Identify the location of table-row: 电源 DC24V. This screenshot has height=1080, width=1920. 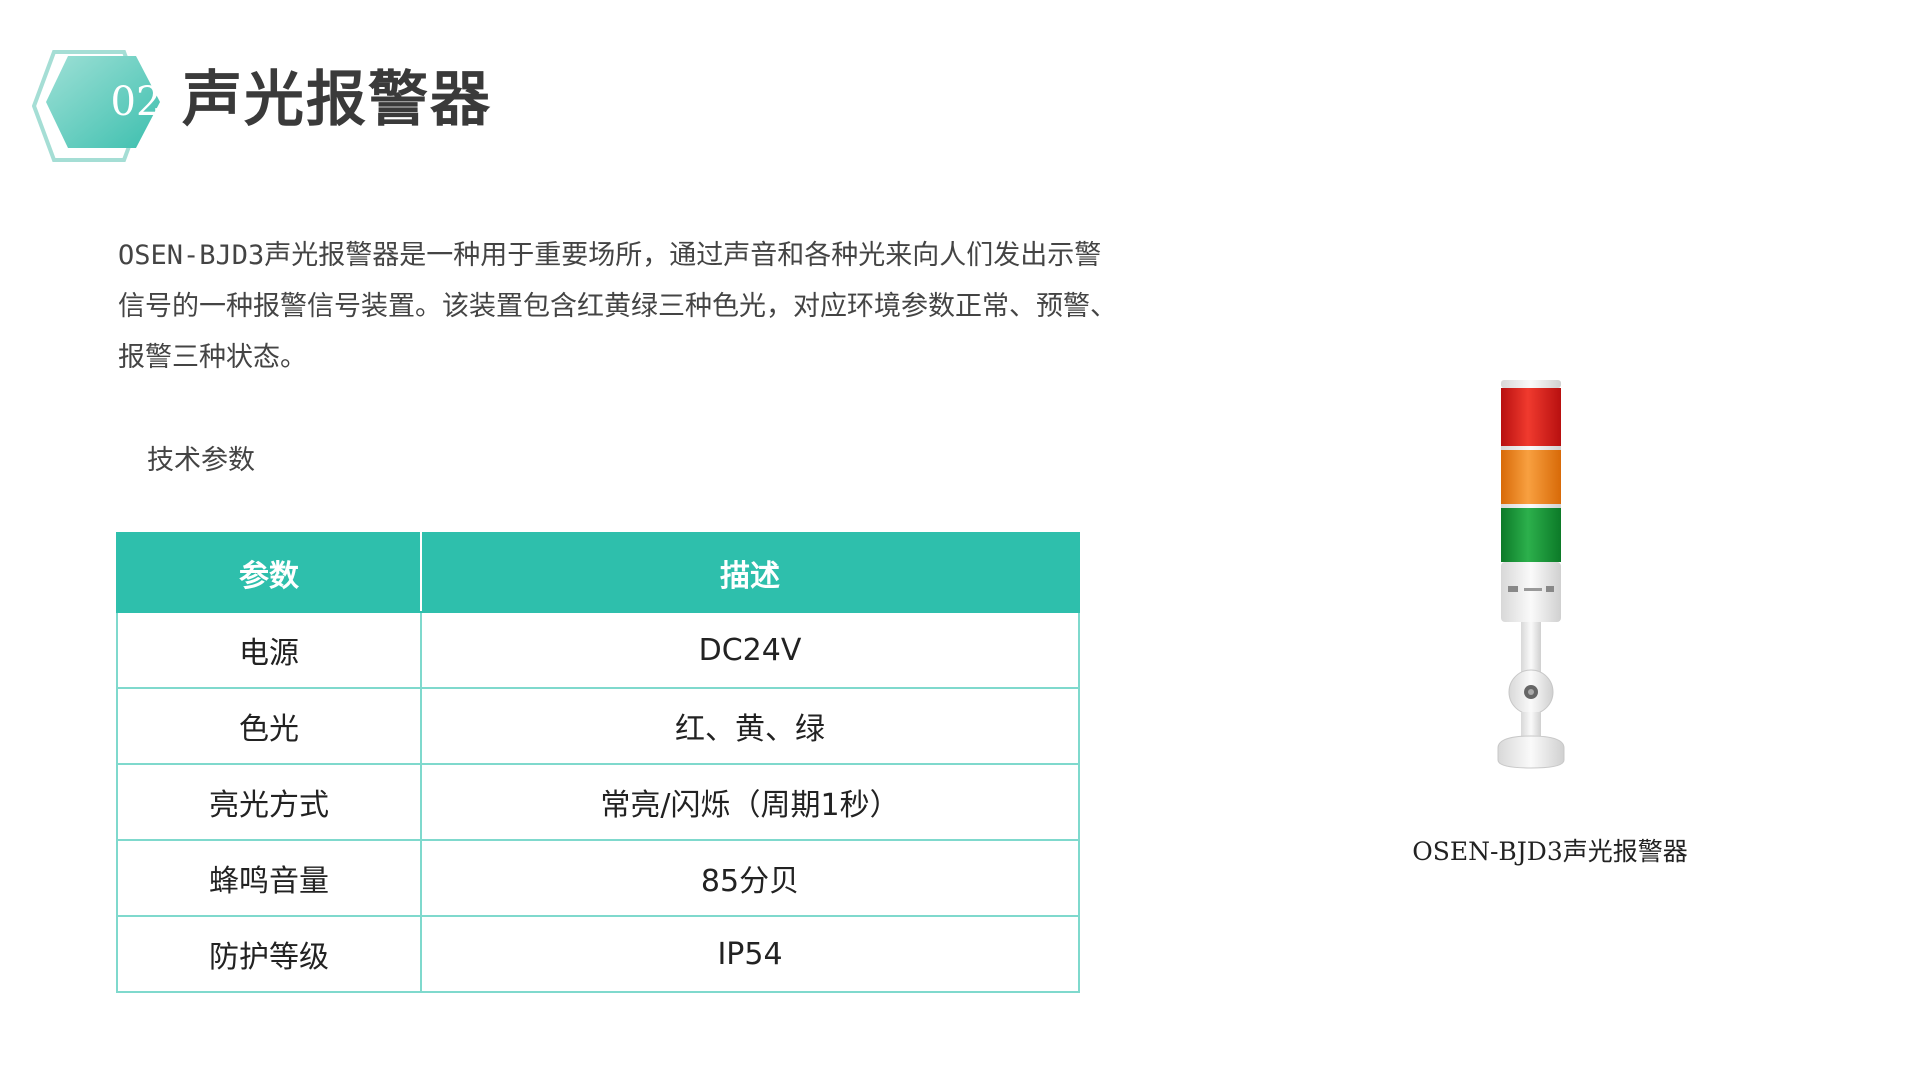
(598, 650).